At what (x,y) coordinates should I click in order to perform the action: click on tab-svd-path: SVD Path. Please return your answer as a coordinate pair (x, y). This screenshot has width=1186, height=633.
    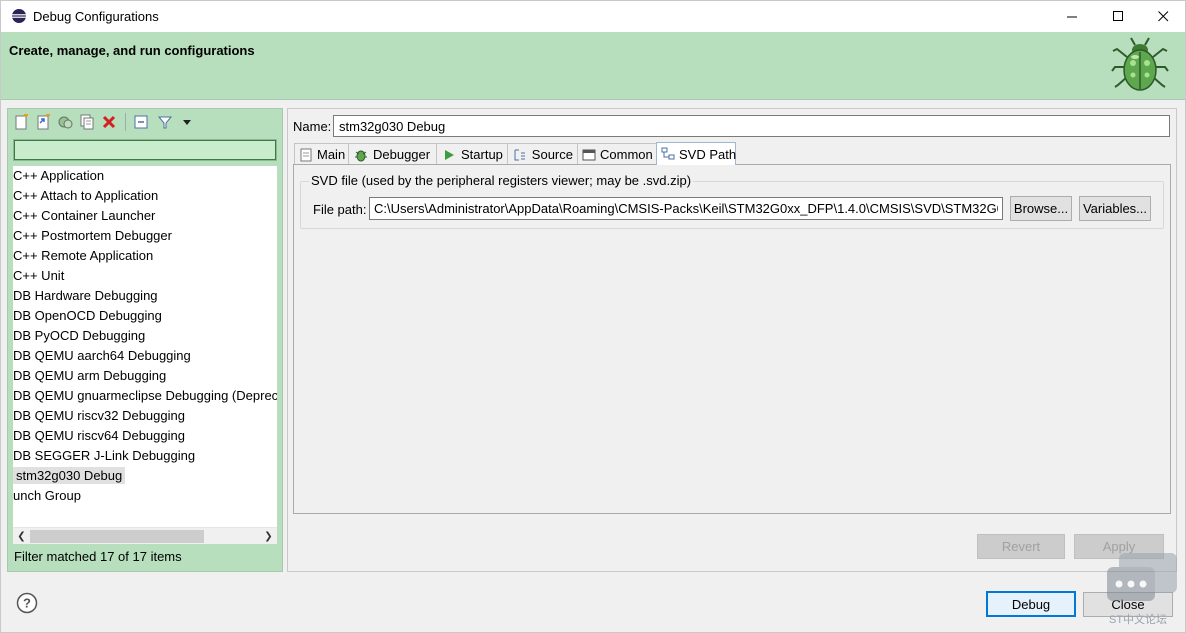
    Looking at the image, I should click on (696, 153).